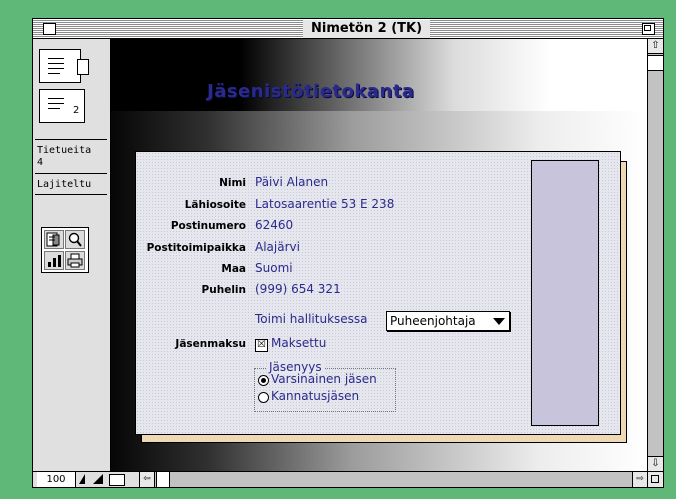  I want to click on field-label-country: Maa, so click(233, 269).